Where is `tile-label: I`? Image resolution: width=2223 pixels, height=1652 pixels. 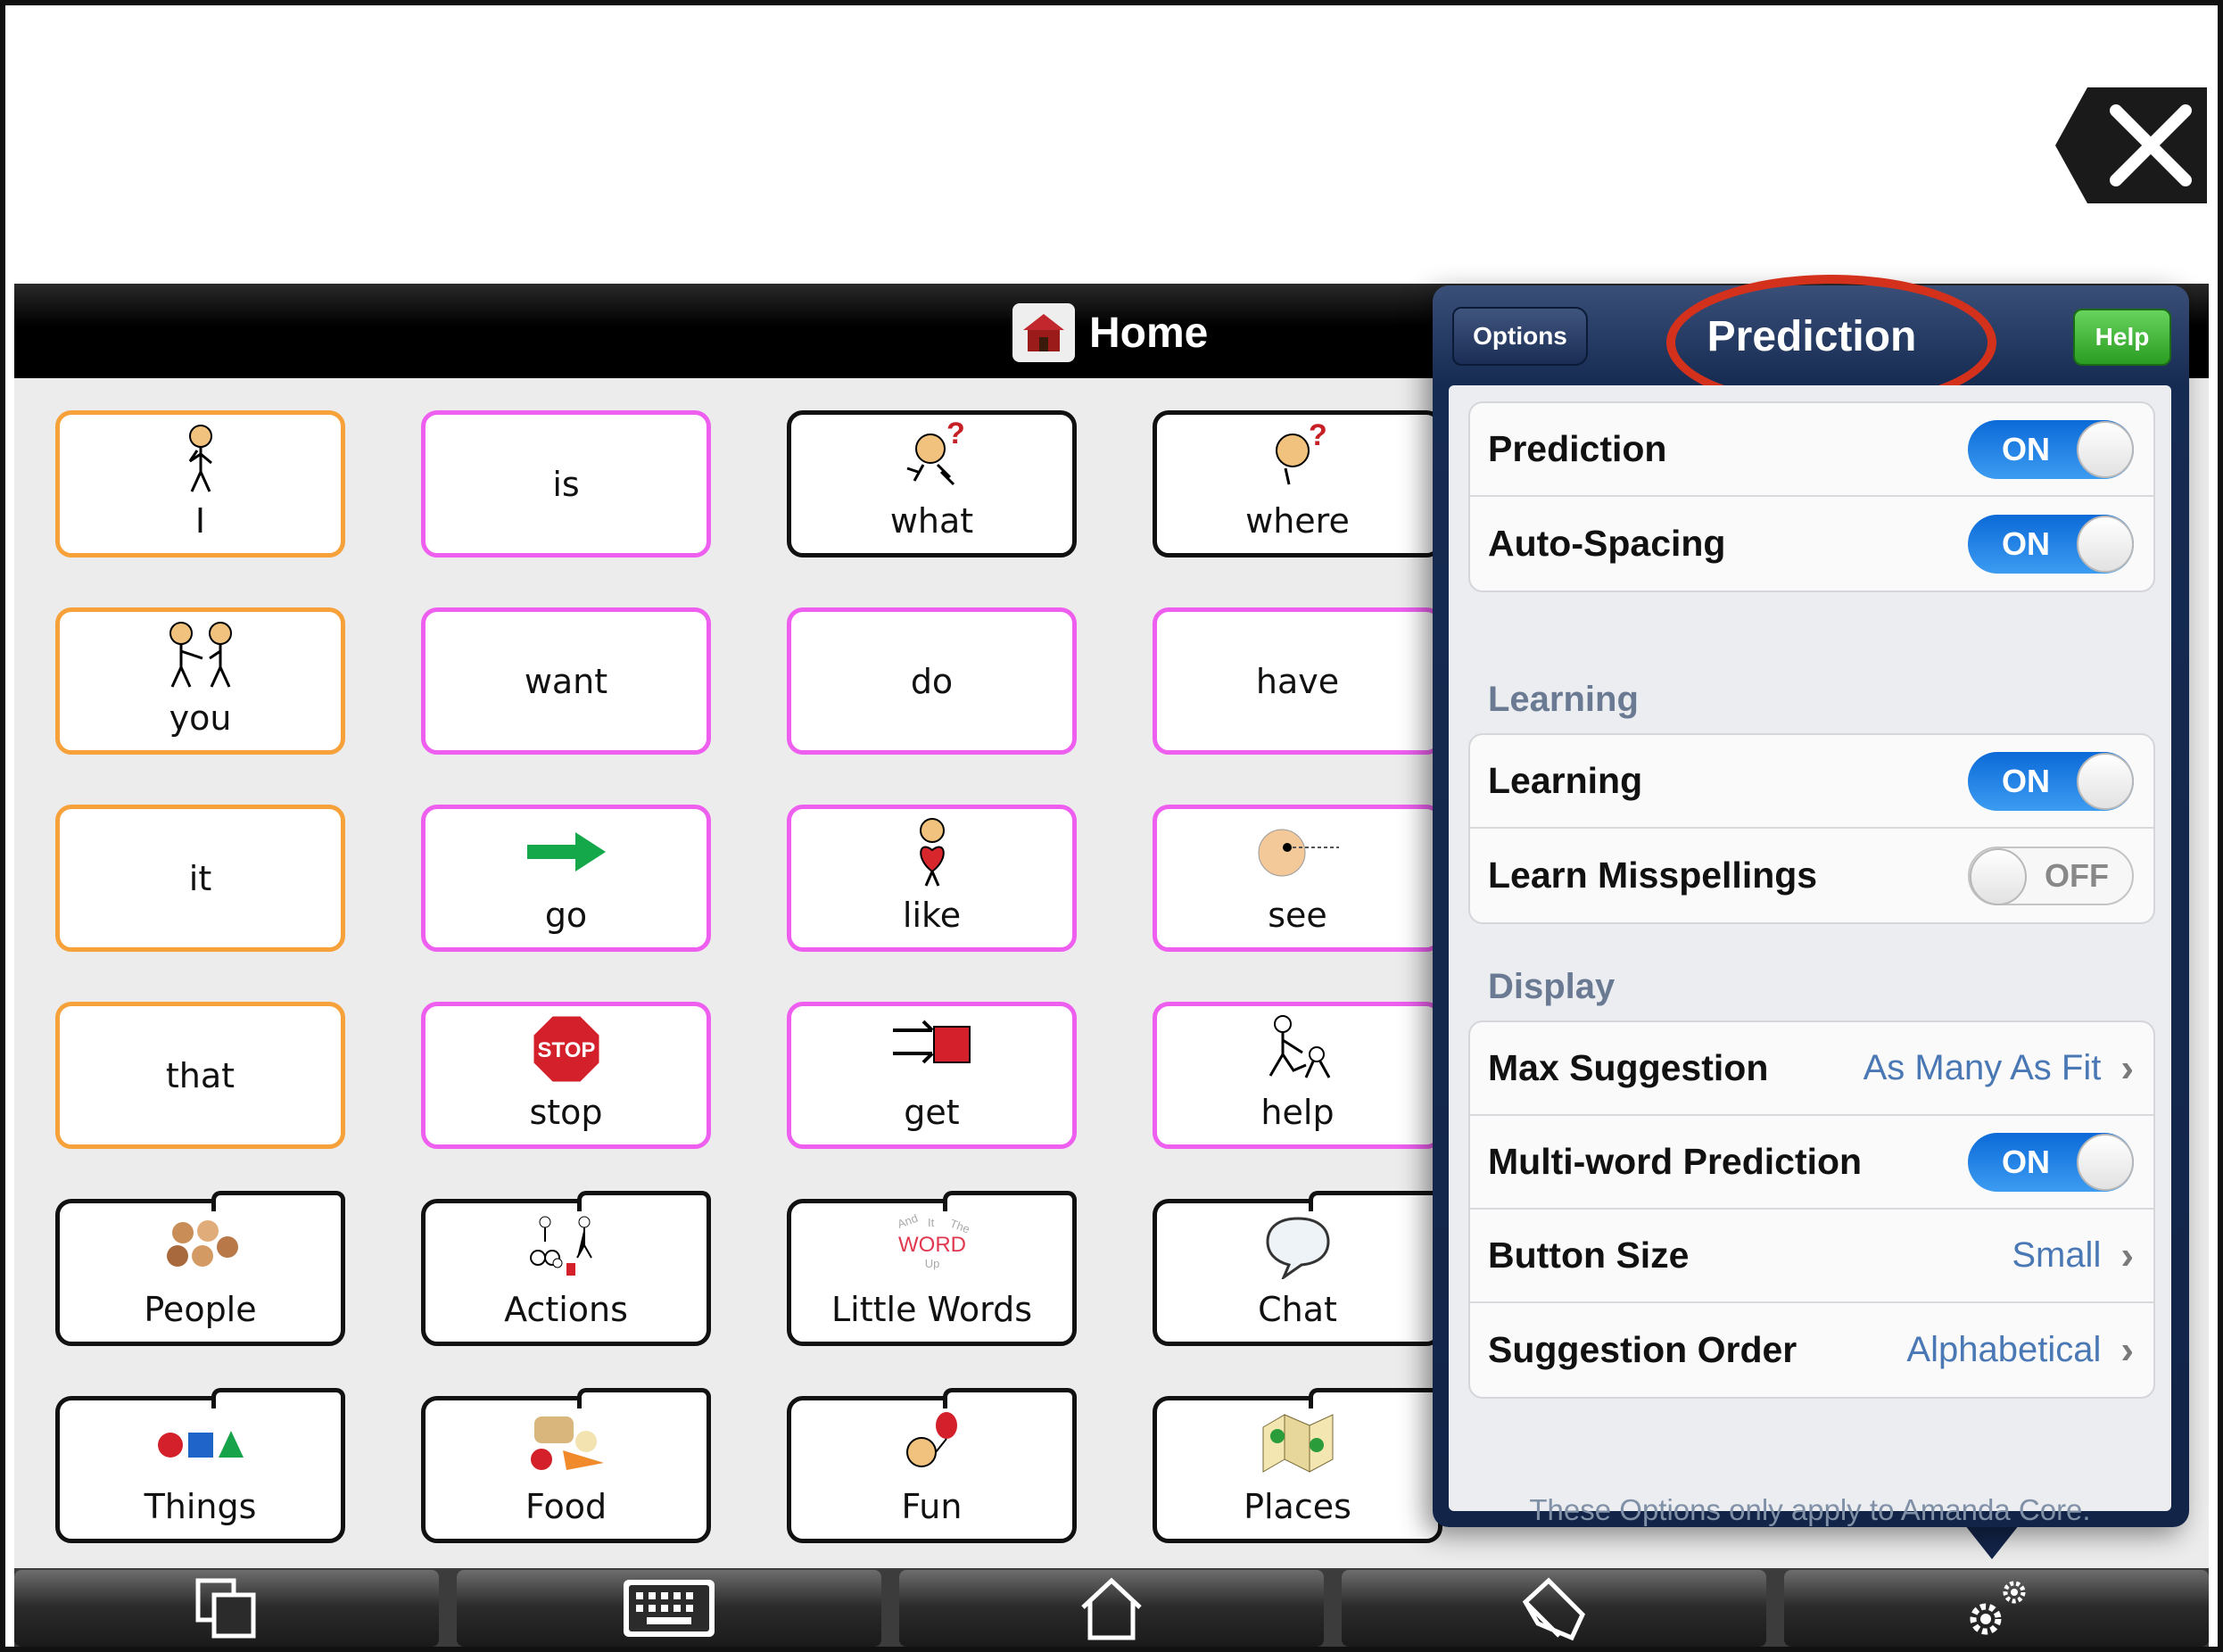
tile-label: I is located at coordinates (200, 521).